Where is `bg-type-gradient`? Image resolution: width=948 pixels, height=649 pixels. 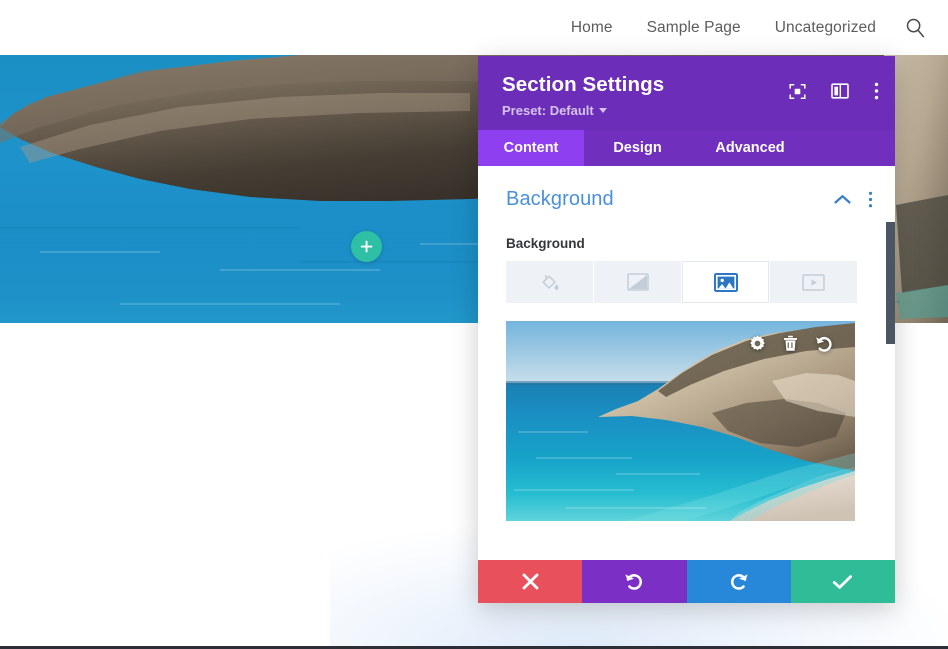 bg-type-gradient is located at coordinates (637, 282).